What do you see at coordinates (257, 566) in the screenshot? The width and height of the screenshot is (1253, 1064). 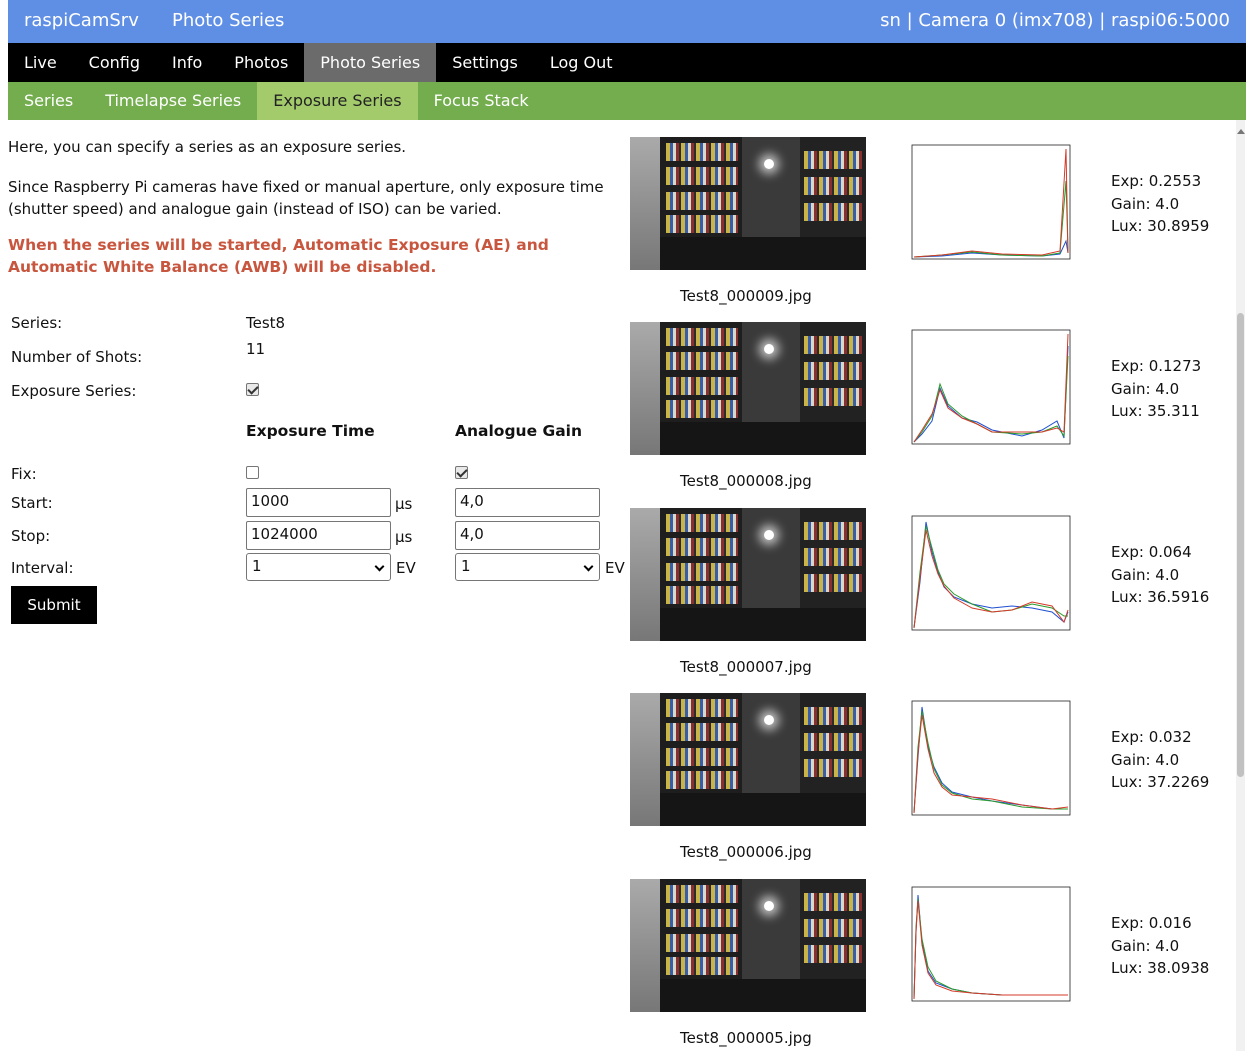 I see `interval-exposure-value: 1` at bounding box center [257, 566].